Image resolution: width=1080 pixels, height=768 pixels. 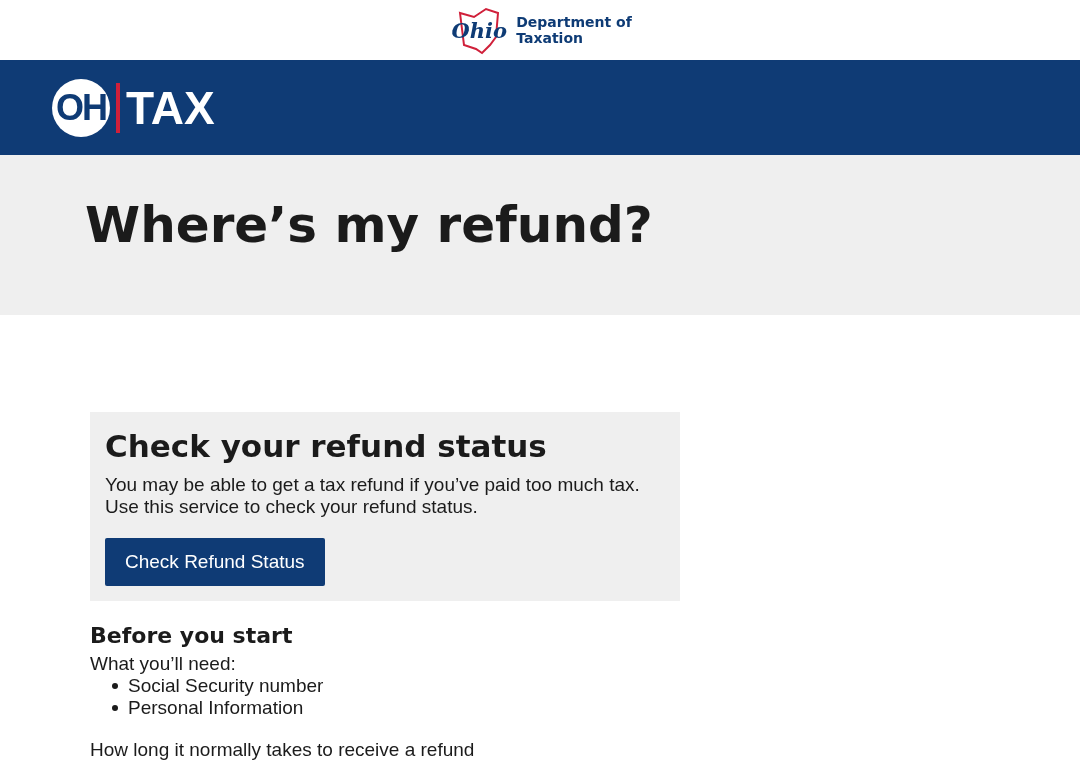 What do you see at coordinates (215, 562) in the screenshot?
I see `check-status-button: Check Refund Status` at bounding box center [215, 562].